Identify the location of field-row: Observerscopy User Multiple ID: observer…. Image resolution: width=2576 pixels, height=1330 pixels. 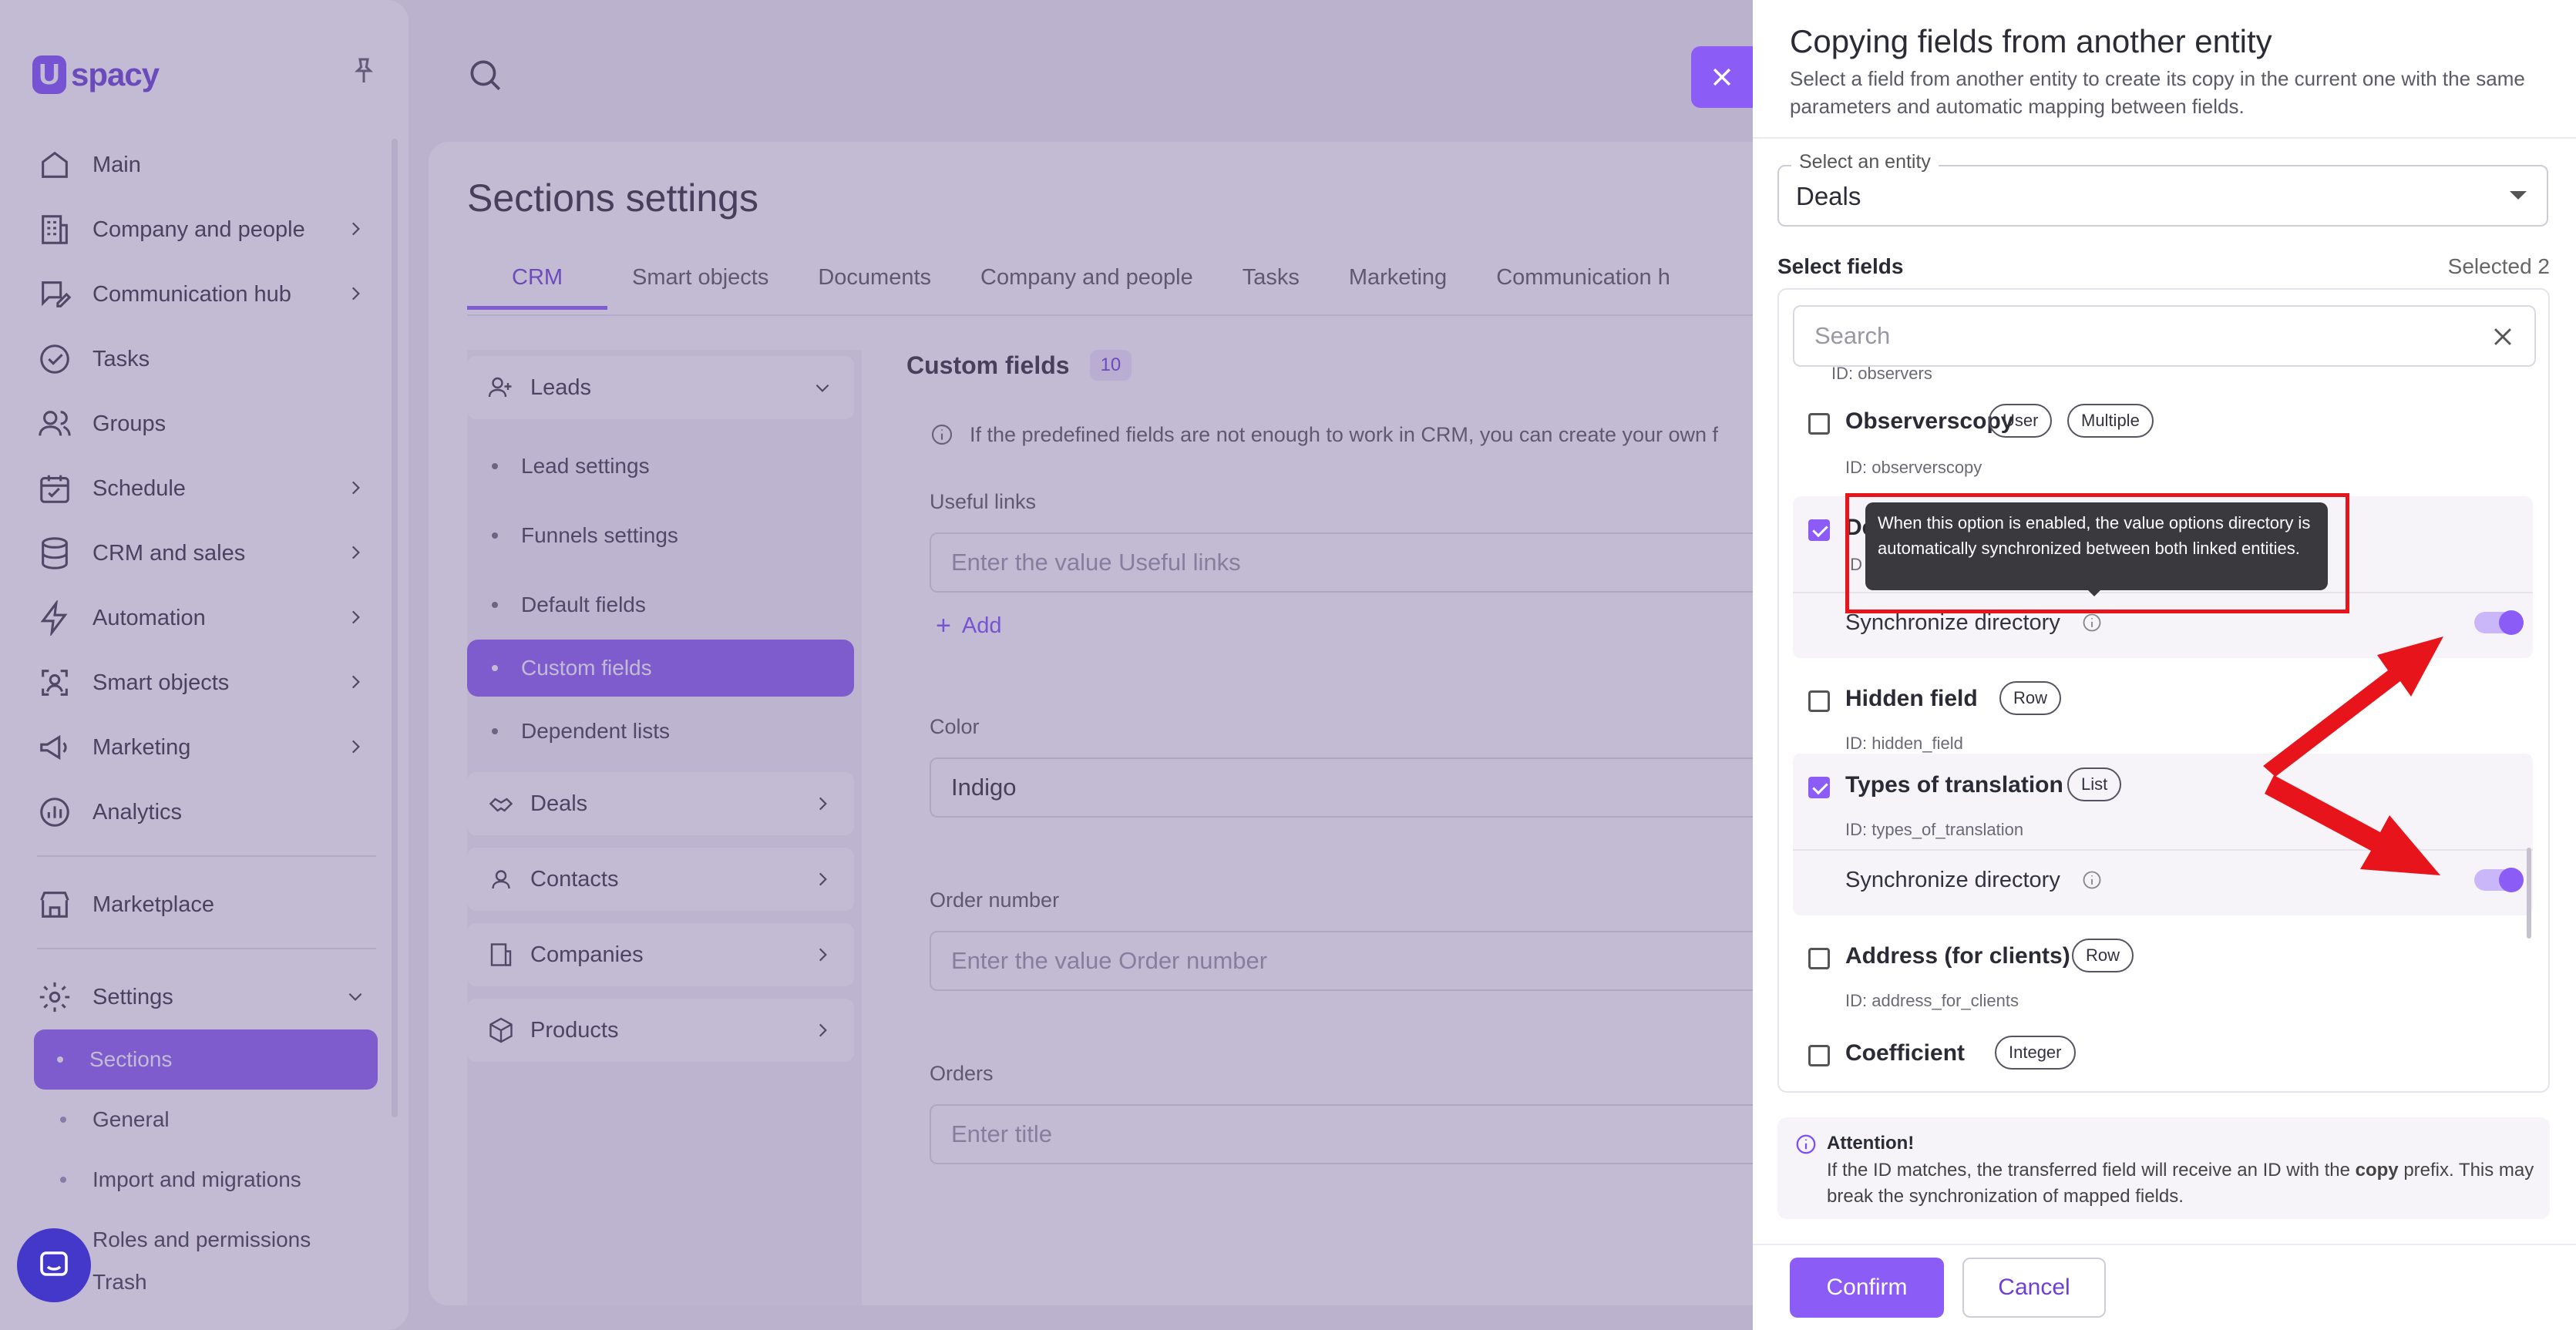
(2163, 435).